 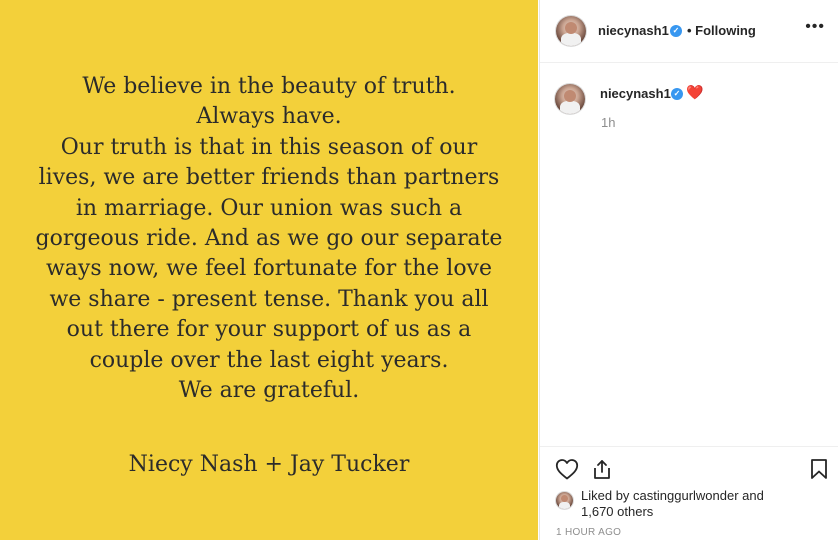 I want to click on share-icon, so click(x=602, y=471).